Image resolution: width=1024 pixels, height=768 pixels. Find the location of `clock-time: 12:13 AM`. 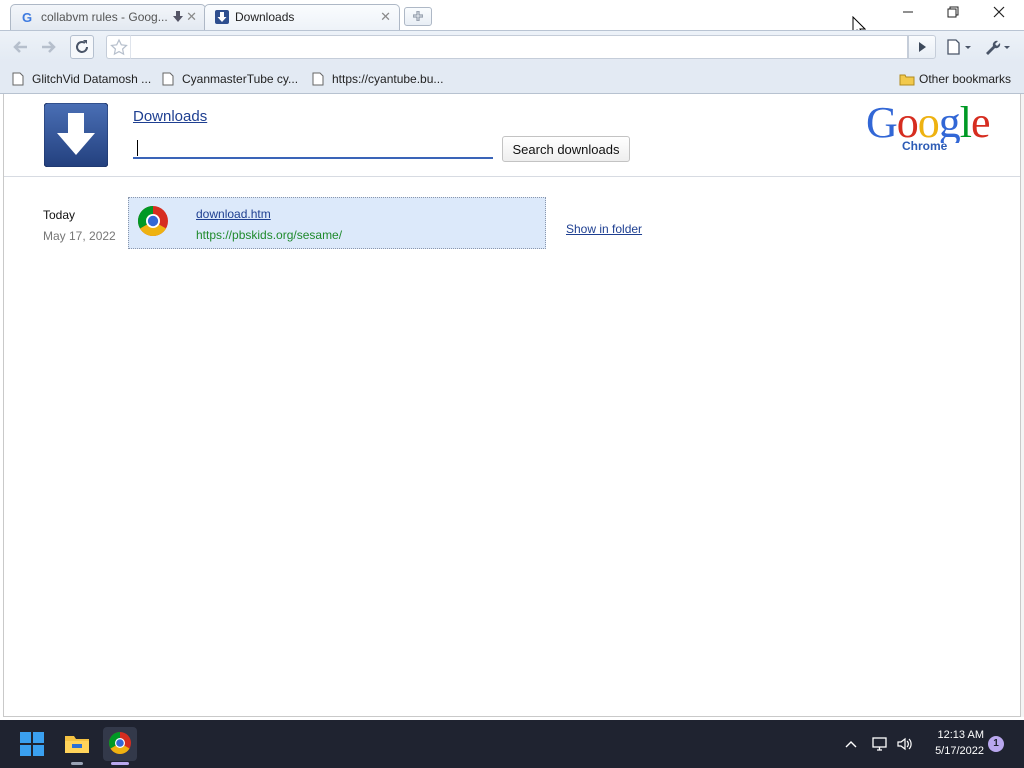

clock-time: 12:13 AM is located at coordinates (955, 735).